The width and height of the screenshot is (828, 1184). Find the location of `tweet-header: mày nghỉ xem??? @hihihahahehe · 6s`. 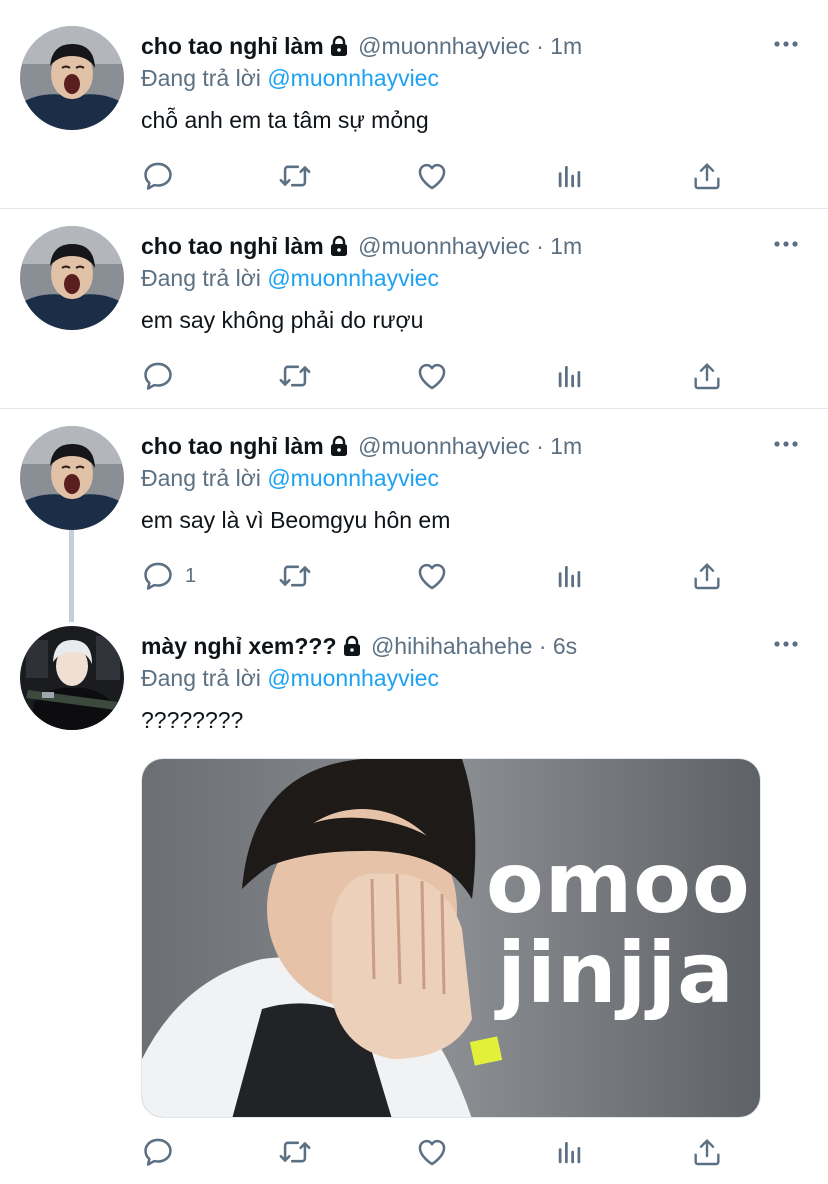

tweet-header: mày nghỉ xem??? @hihihahahehe · 6s is located at coordinates (359, 646).